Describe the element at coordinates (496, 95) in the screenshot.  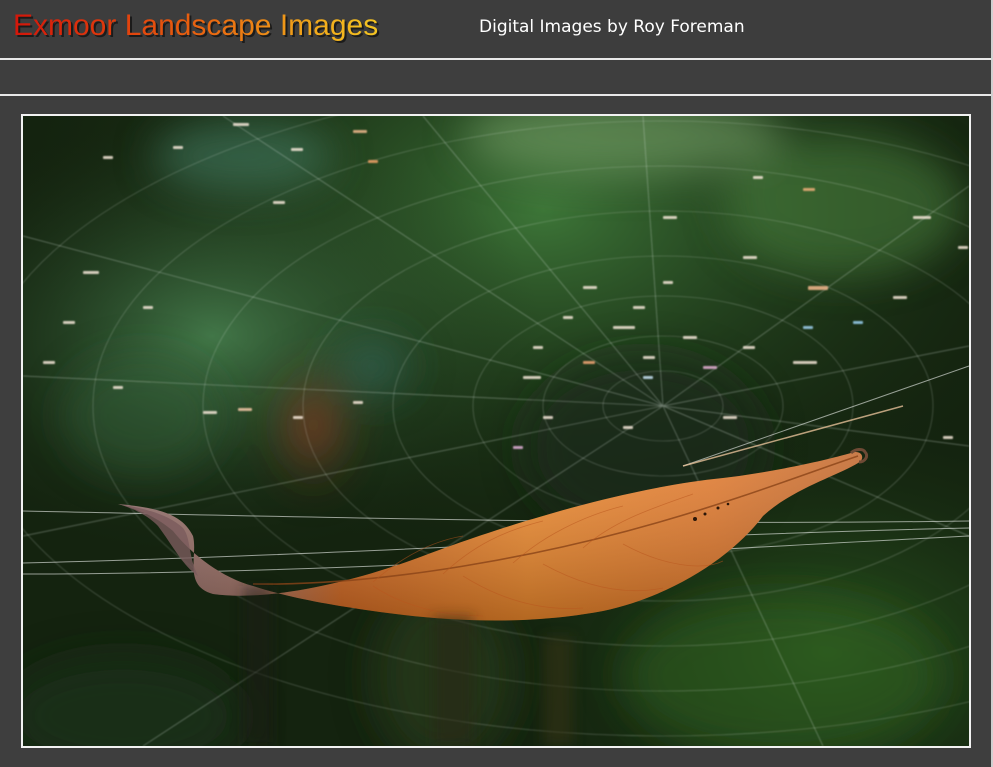
I see `navigation-divider` at that location.